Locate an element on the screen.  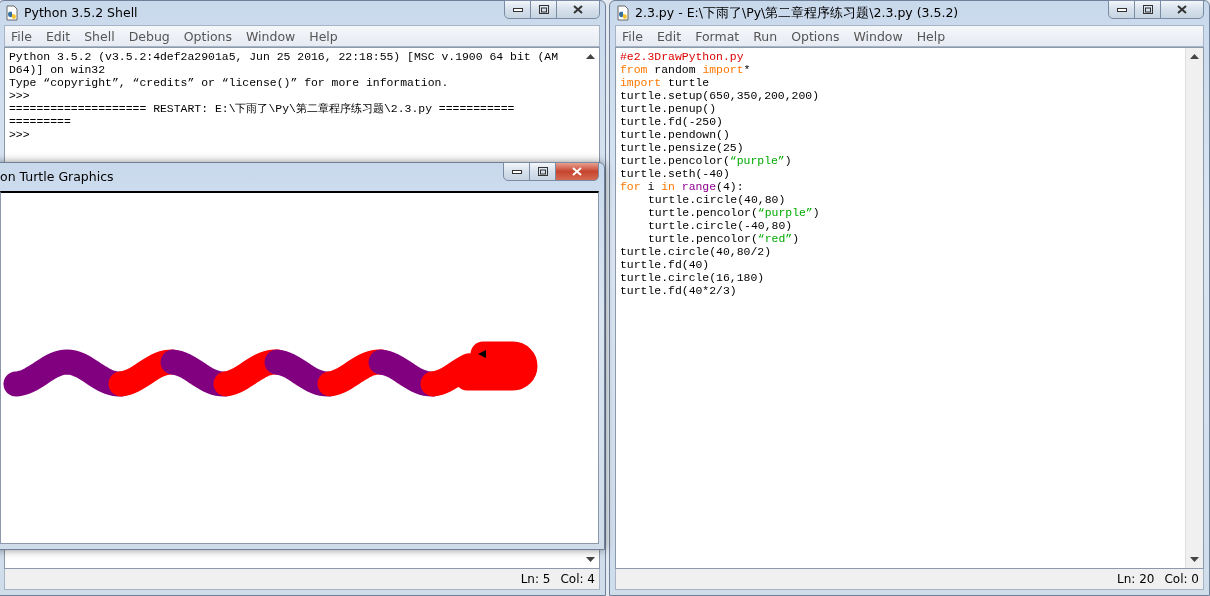
menu-item: Shell is located at coordinates (100, 36).